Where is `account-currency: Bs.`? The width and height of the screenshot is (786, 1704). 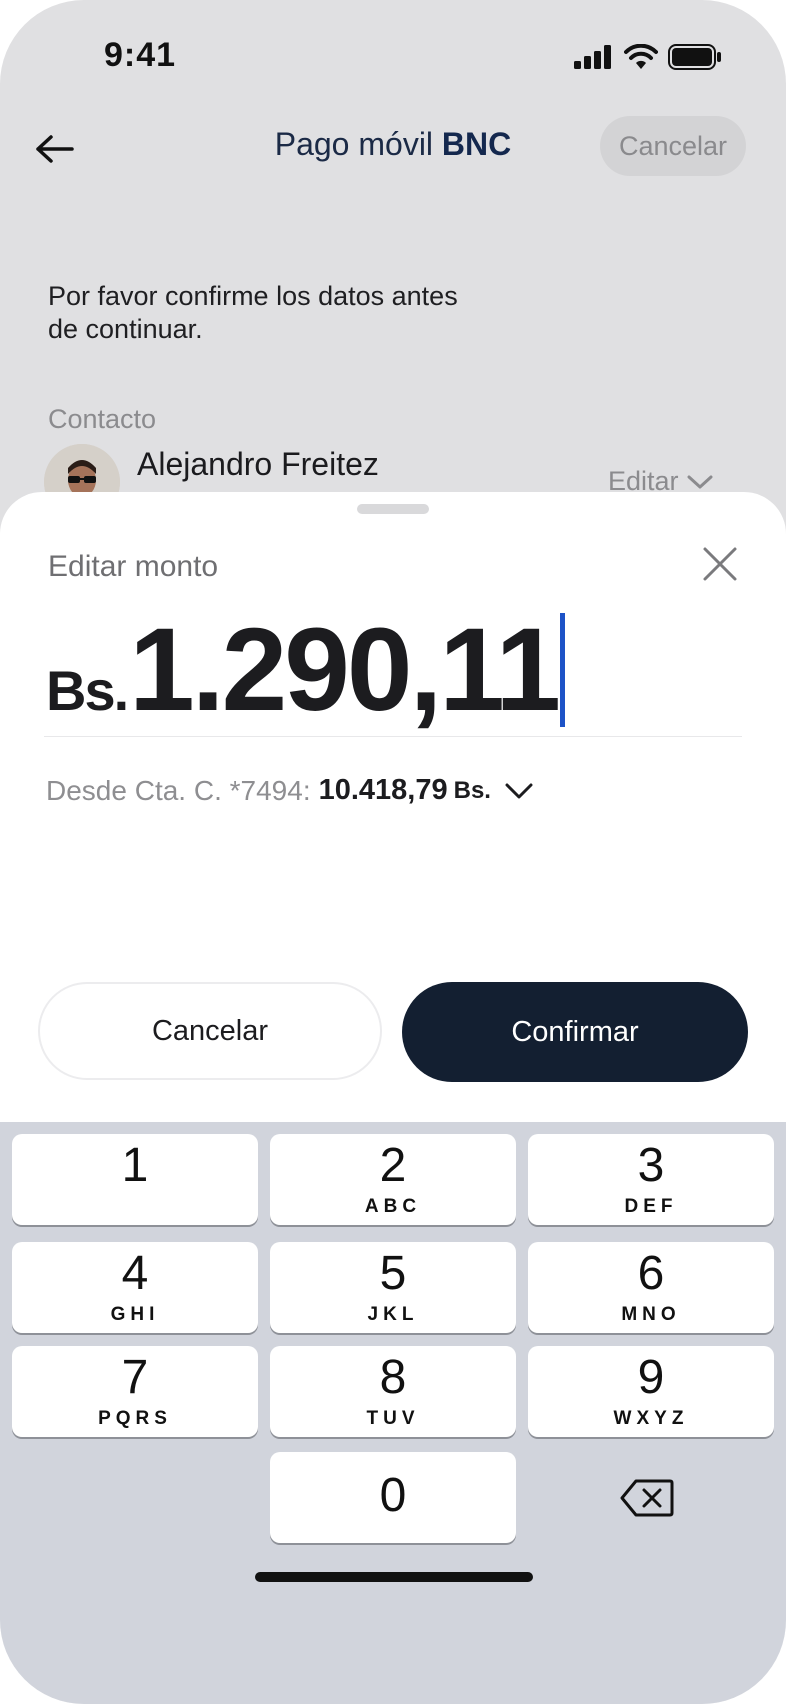
account-currency: Bs. is located at coordinates (472, 790).